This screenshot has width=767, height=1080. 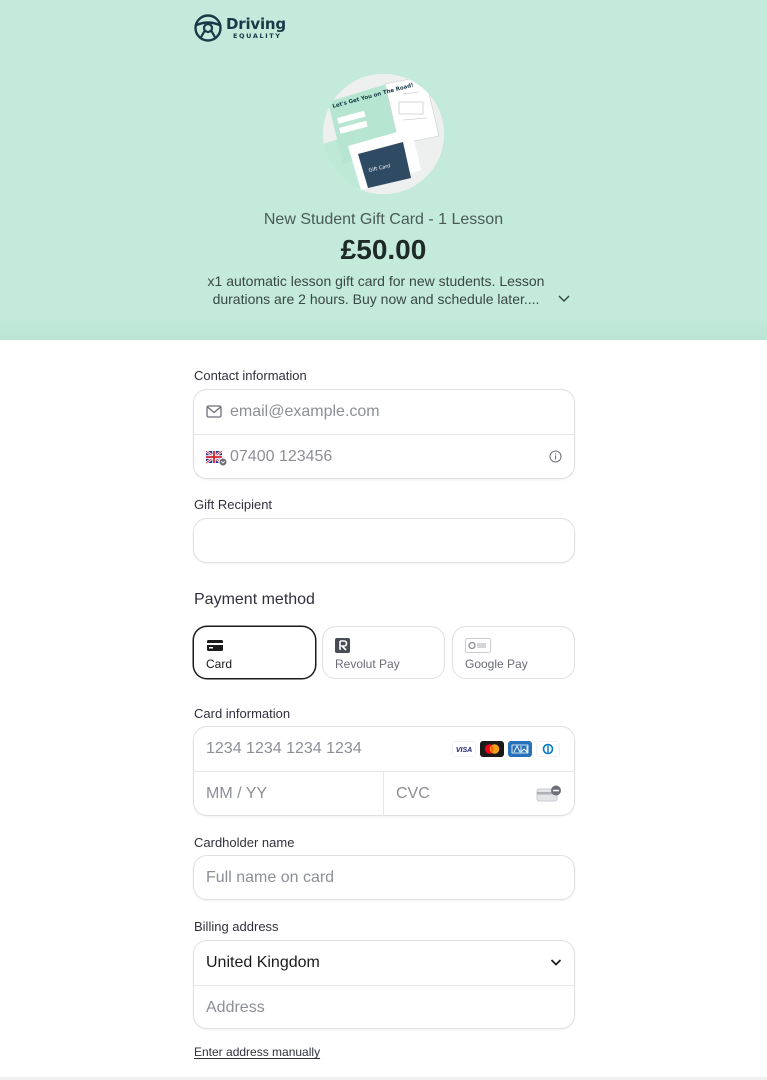 What do you see at coordinates (513, 652) in the screenshot?
I see `payment-tab-google-pay: Google Pay` at bounding box center [513, 652].